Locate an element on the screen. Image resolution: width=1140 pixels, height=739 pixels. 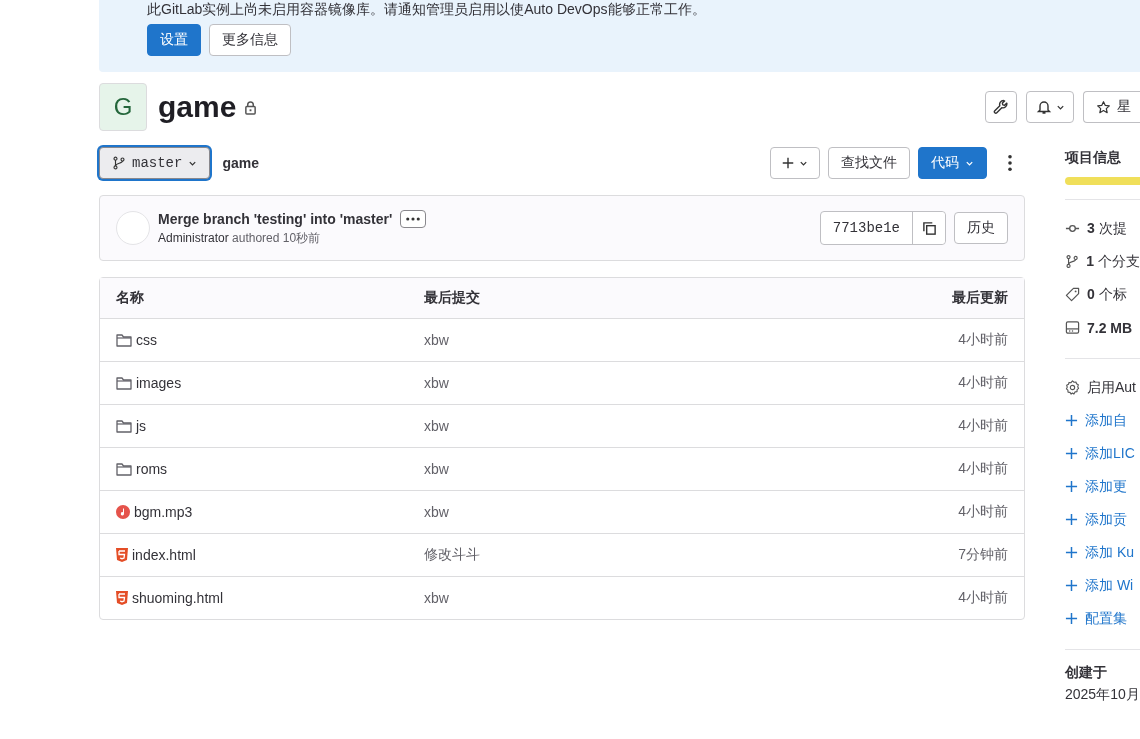
updated-time: 7分钟前 is located at coordinates (982, 555).